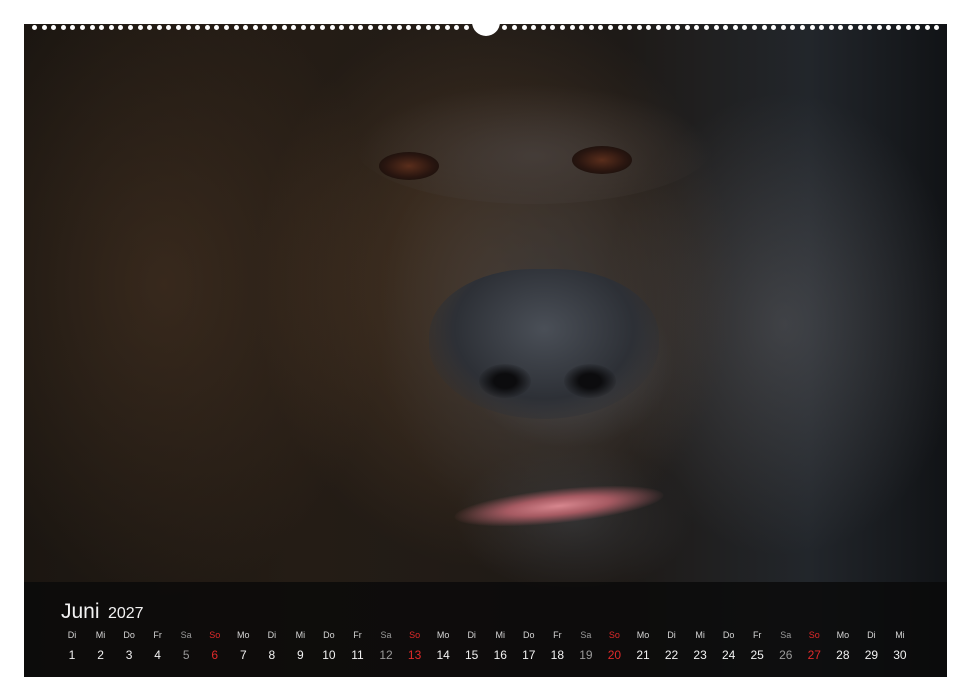  I want to click on gorilla-brow, so click(534, 144).